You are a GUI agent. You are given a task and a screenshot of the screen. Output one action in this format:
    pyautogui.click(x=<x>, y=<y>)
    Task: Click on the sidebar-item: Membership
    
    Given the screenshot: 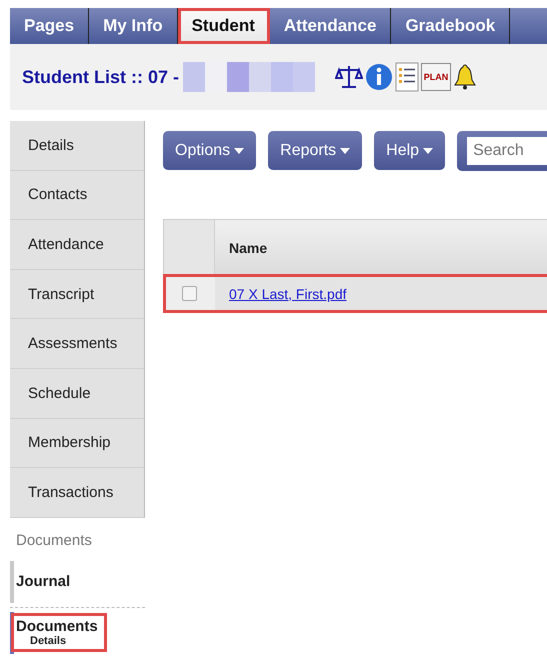 What is the action you would take?
    pyautogui.click(x=77, y=443)
    